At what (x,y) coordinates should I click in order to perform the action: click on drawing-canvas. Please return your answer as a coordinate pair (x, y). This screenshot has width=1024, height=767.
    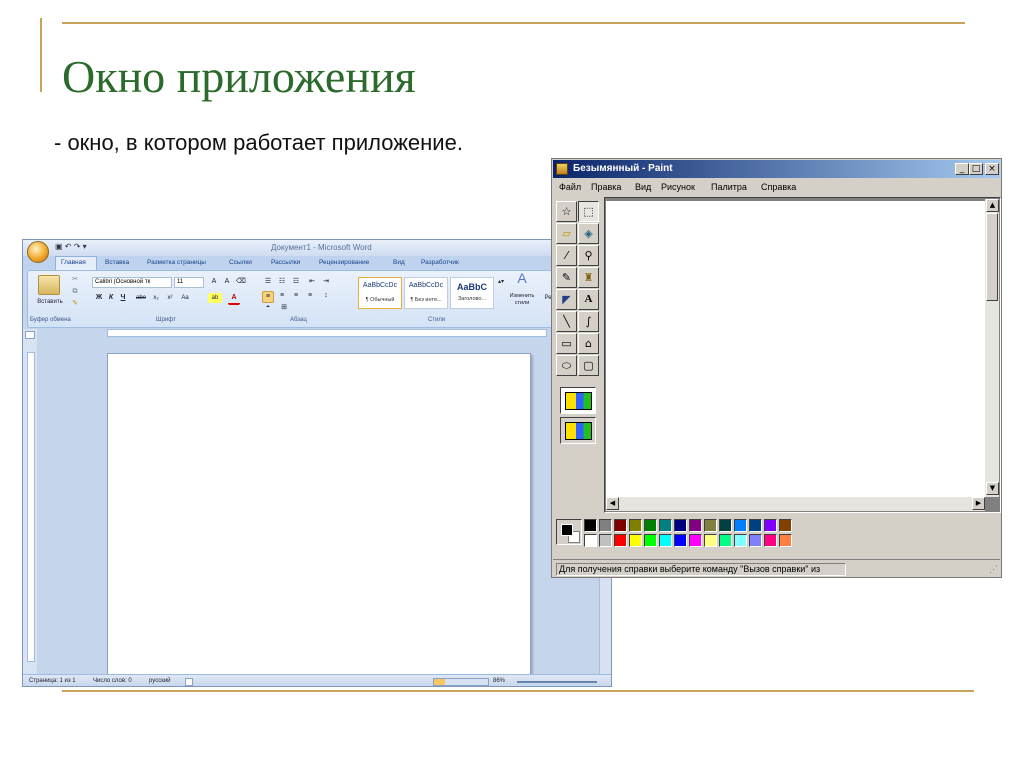
    Looking at the image, I should click on (795, 349).